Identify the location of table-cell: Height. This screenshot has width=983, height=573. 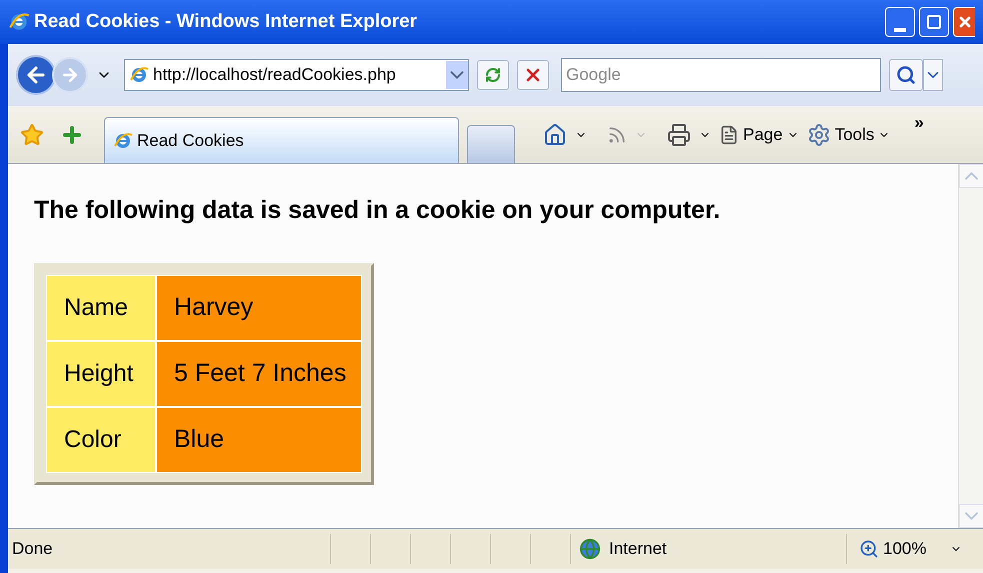
(101, 374).